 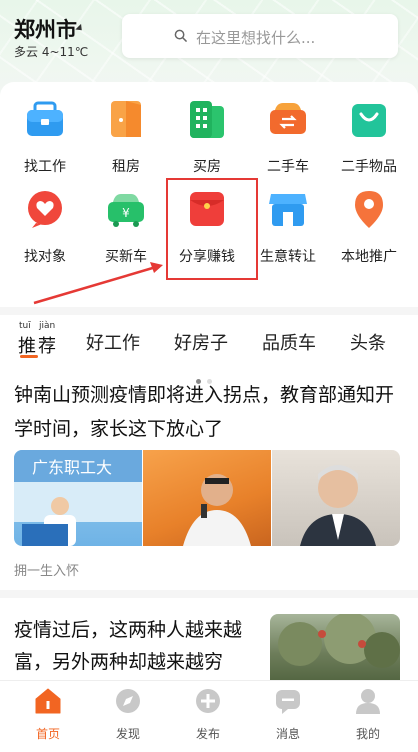 What do you see at coordinates (212, 229) in the screenshot?
I see `annotation-highlight-box` at bounding box center [212, 229].